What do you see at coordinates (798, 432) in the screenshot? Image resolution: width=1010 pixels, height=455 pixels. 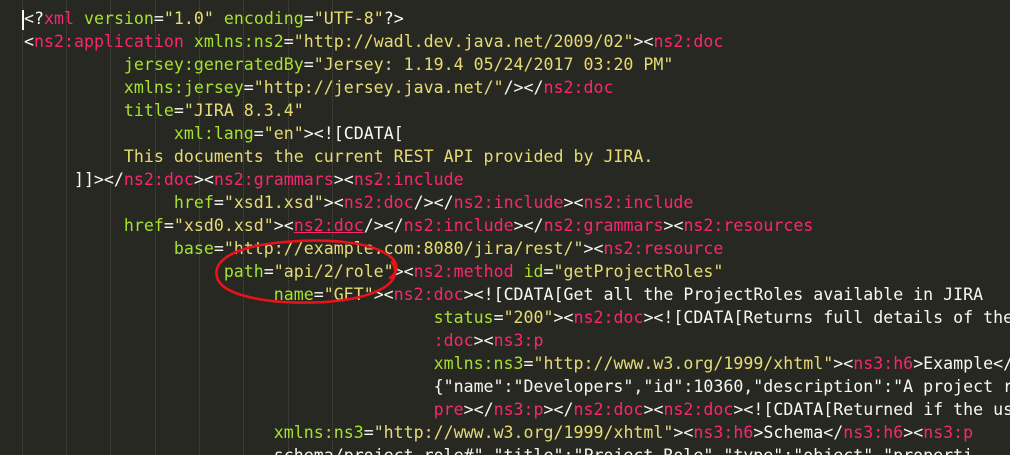 I see `code-token: >Schema</` at bounding box center [798, 432].